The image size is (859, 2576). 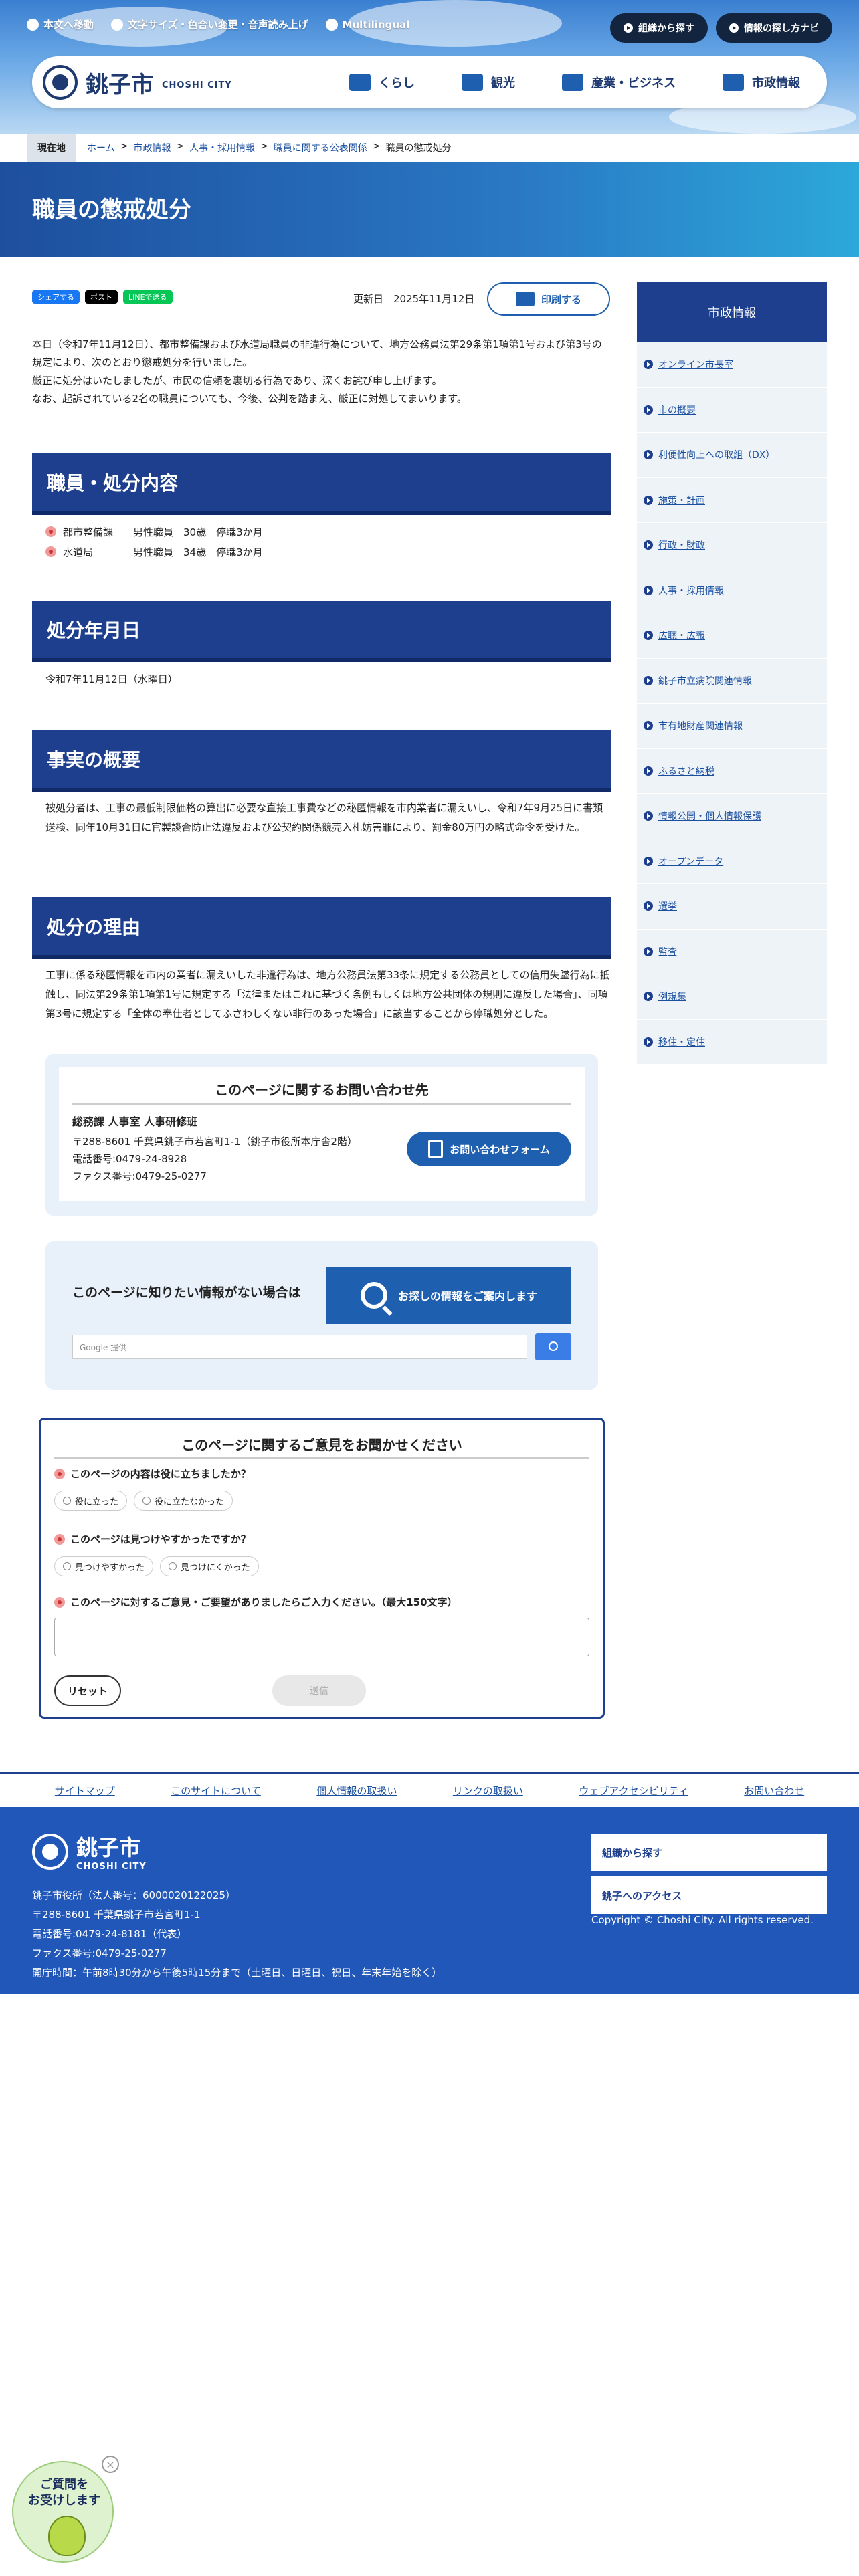 I want to click on feedback-q3: このページに対するご意見・ご要望がありましたらご入力ください。（最大150文字）, so click(x=256, y=1602).